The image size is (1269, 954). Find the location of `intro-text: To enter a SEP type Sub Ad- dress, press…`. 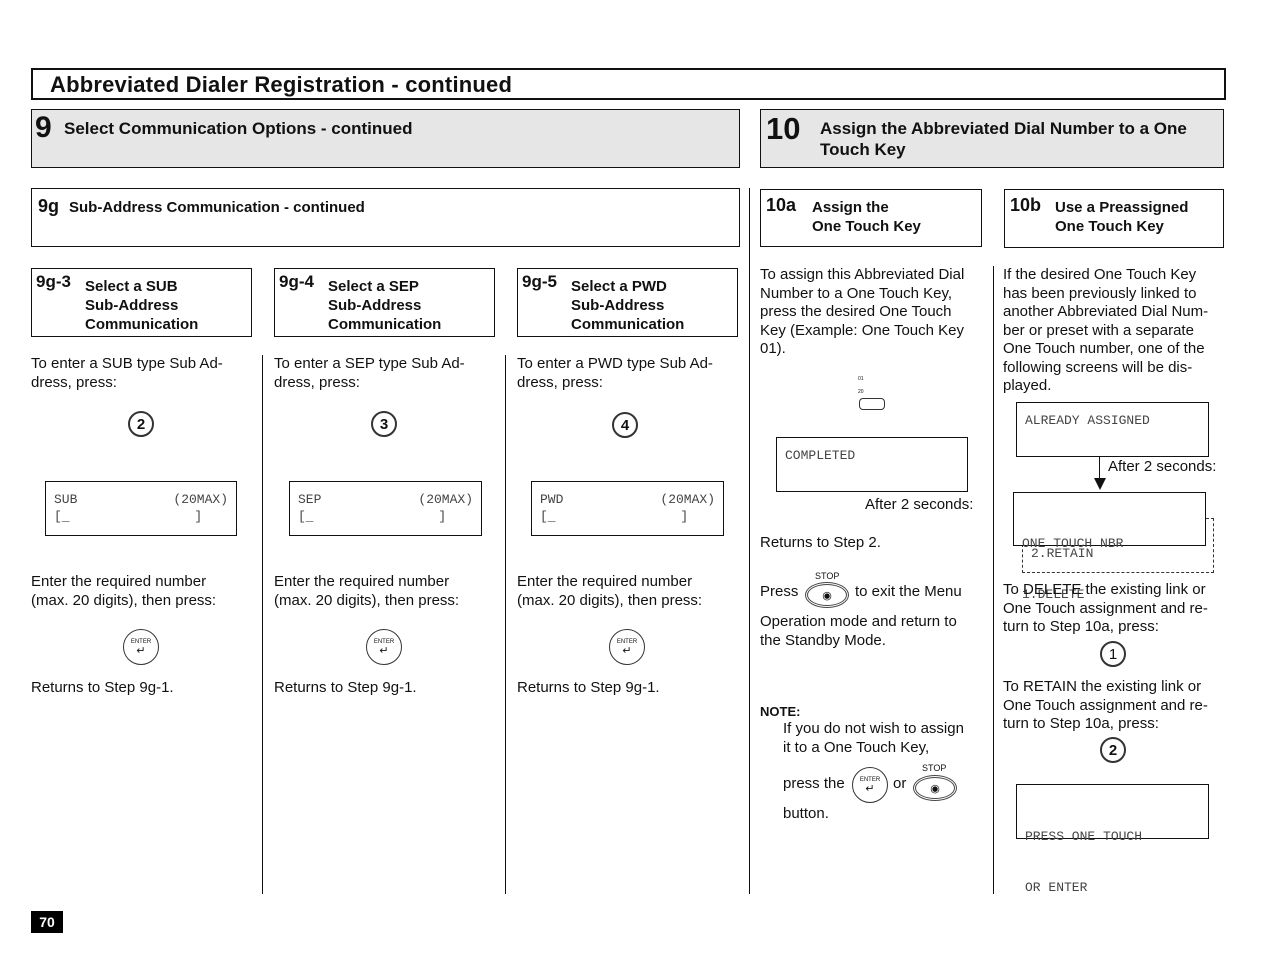

intro-text: To enter a SEP type Sub Ad- dress, press… is located at coordinates (369, 373).